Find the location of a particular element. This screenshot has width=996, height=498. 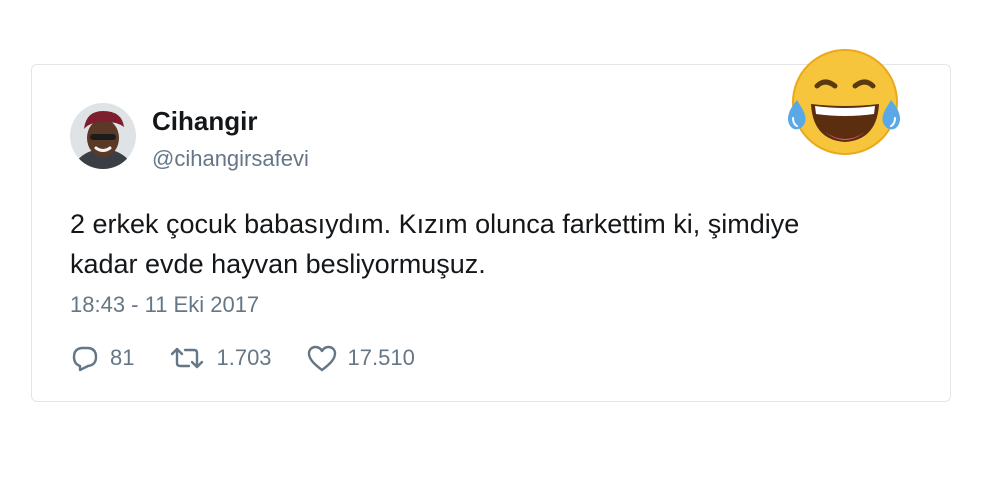

avatar is located at coordinates (103, 136).